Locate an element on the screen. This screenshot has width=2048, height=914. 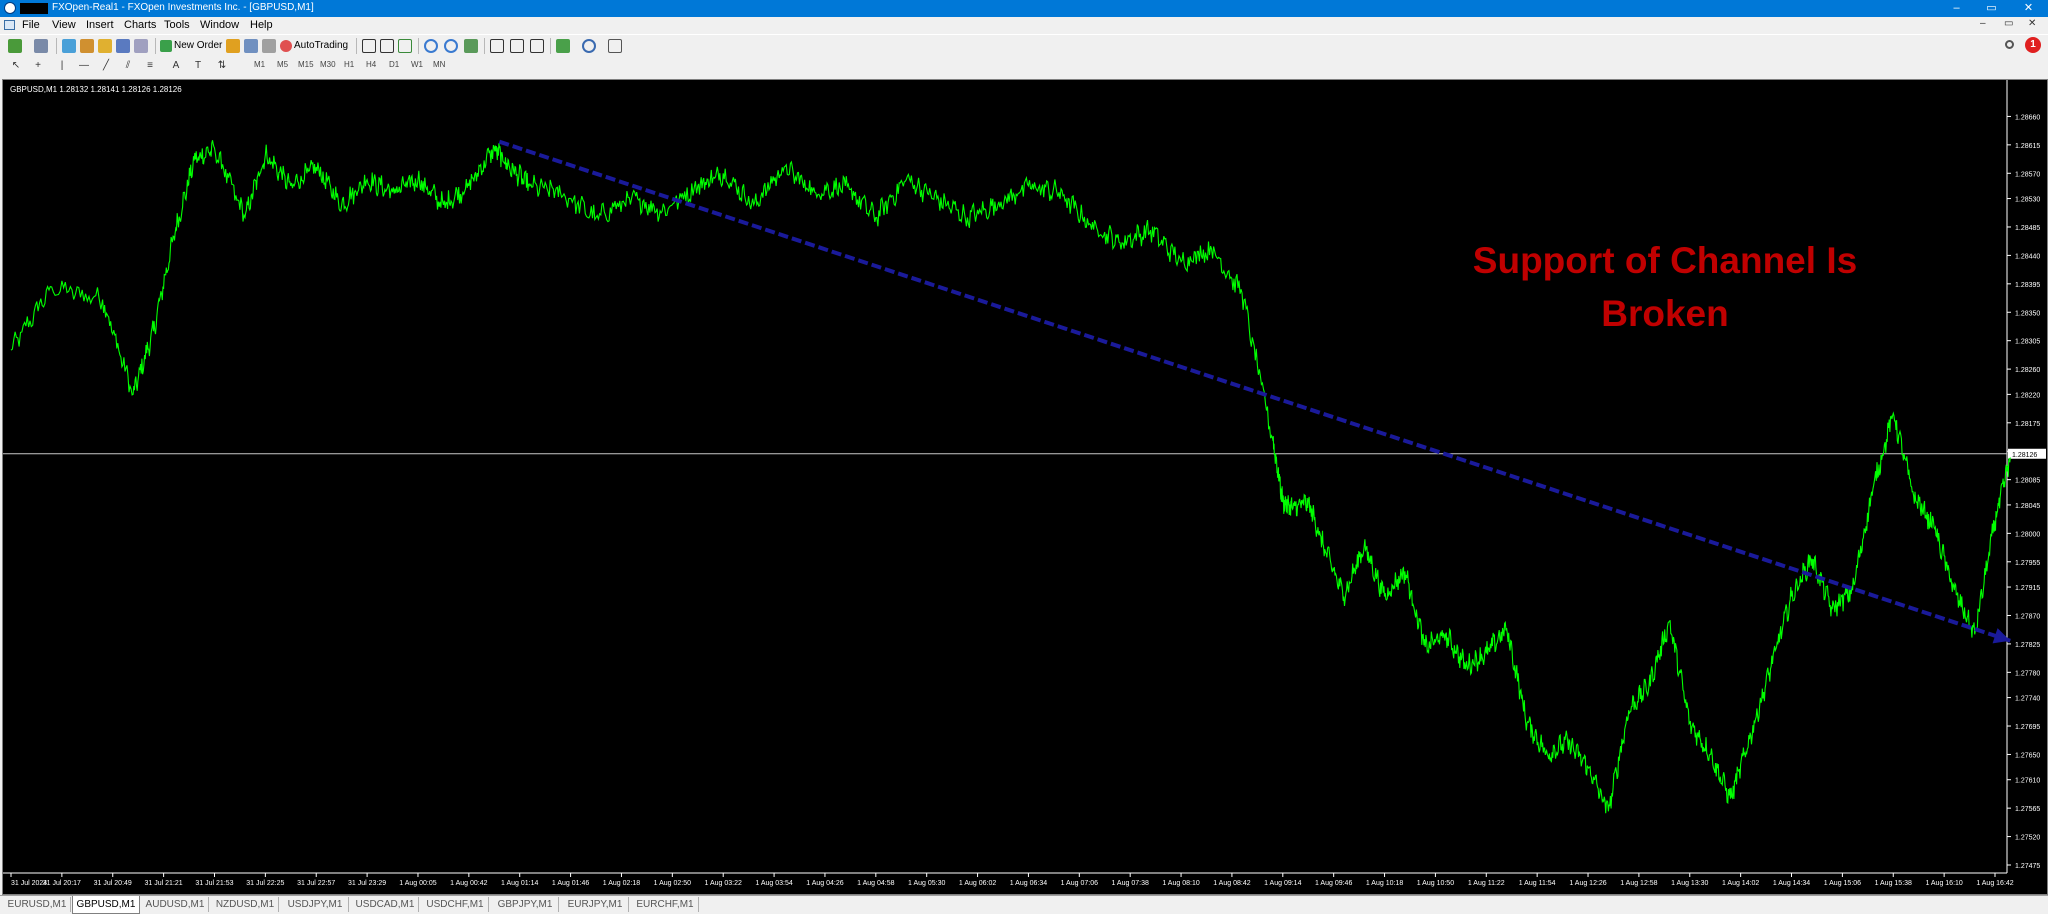
timeframe-mn: MN is located at coordinates (439, 64).